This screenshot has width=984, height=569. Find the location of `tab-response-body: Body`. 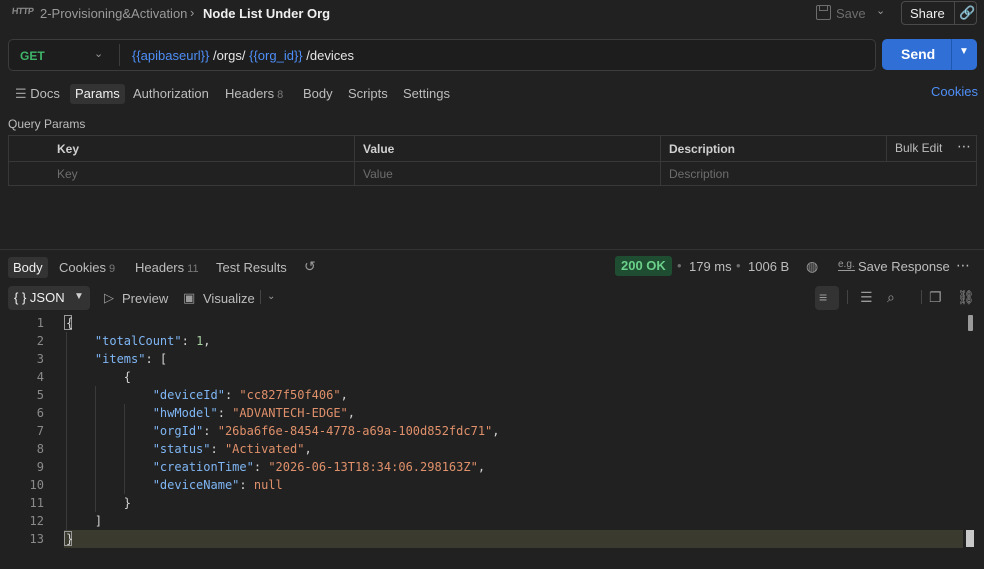

tab-response-body: Body is located at coordinates (28, 267).